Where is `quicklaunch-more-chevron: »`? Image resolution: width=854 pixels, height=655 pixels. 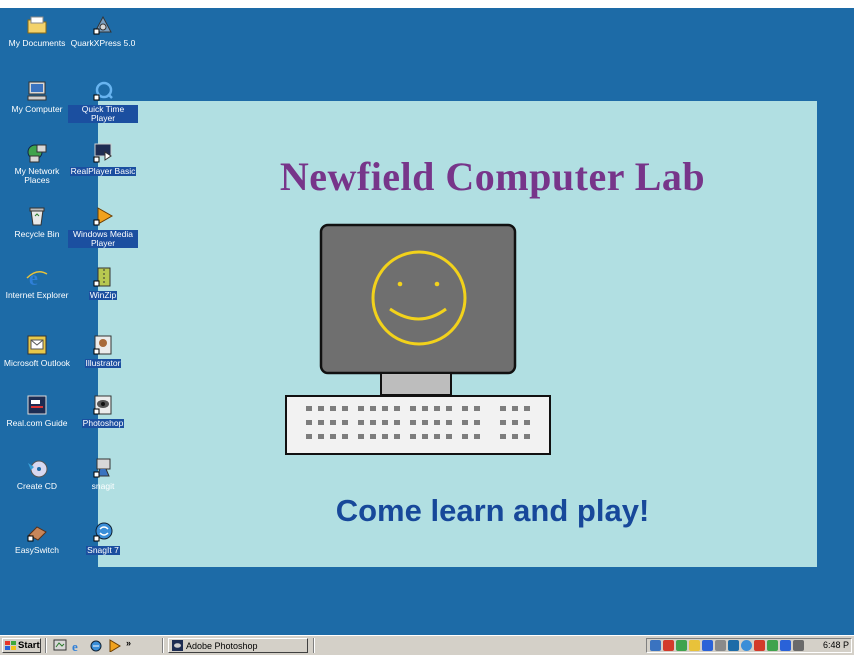 quicklaunch-more-chevron: » is located at coordinates (128, 643).